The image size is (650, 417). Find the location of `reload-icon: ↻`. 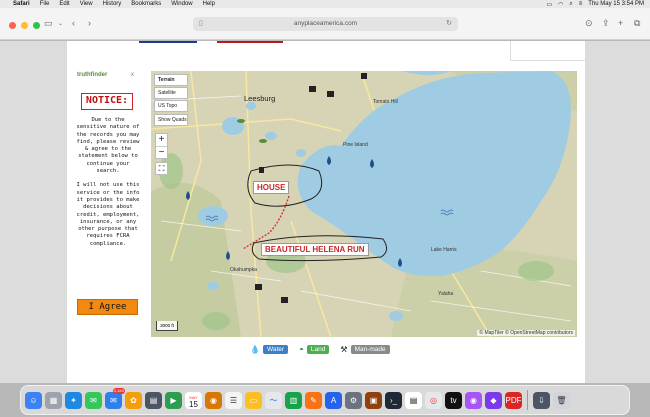

reload-icon: ↻ is located at coordinates (449, 24).